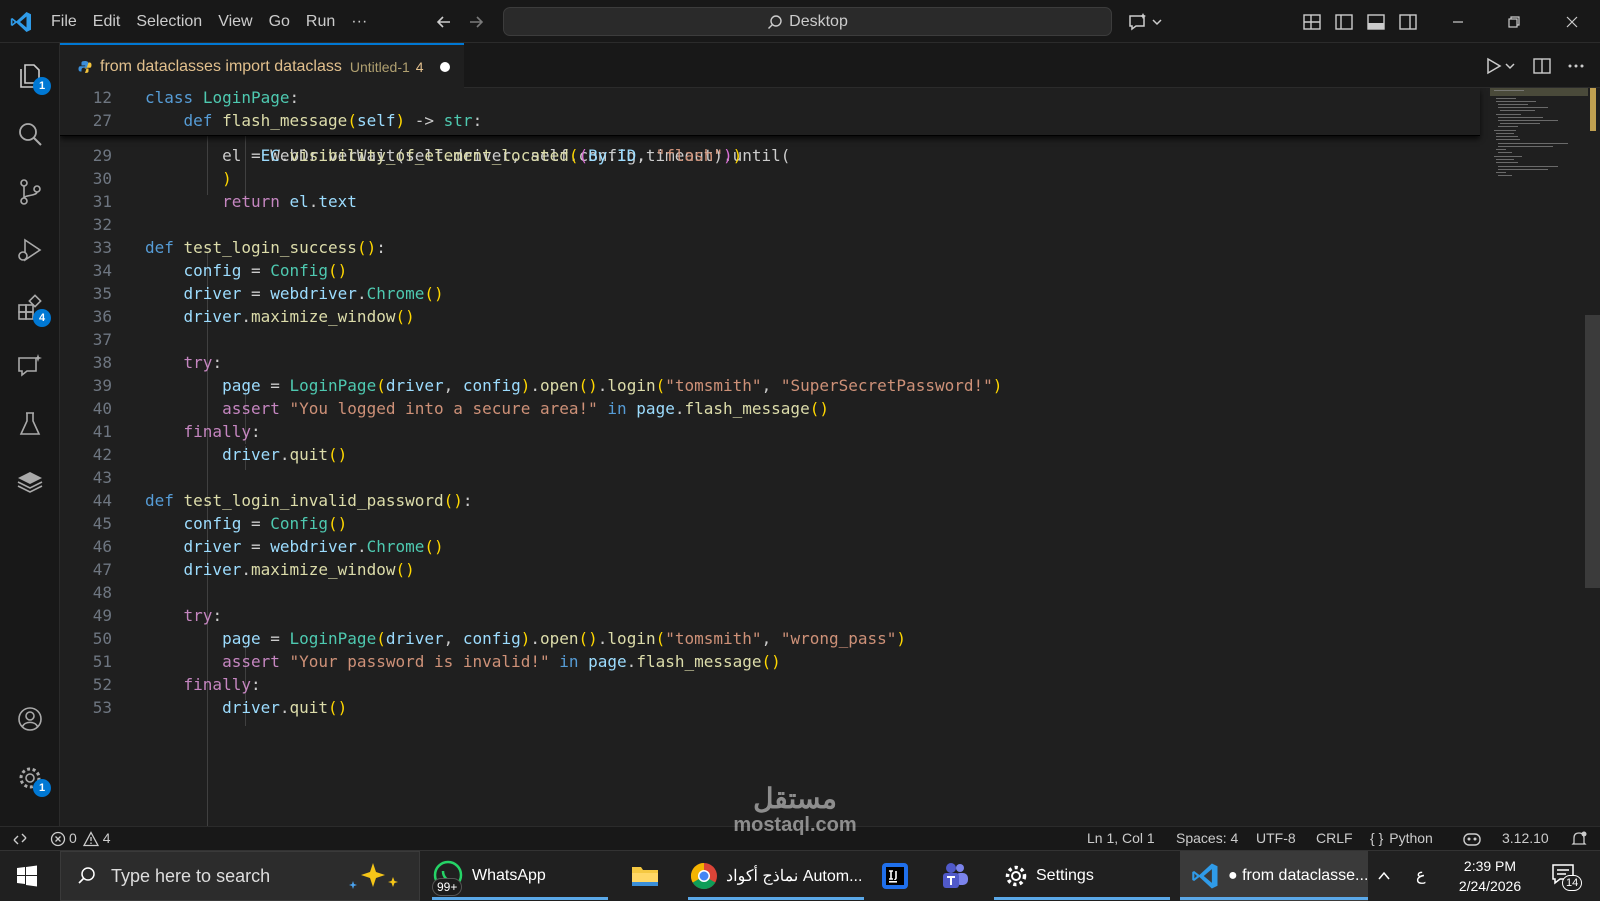  What do you see at coordinates (1334, 838) in the screenshot?
I see `line-endings: CRLF` at bounding box center [1334, 838].